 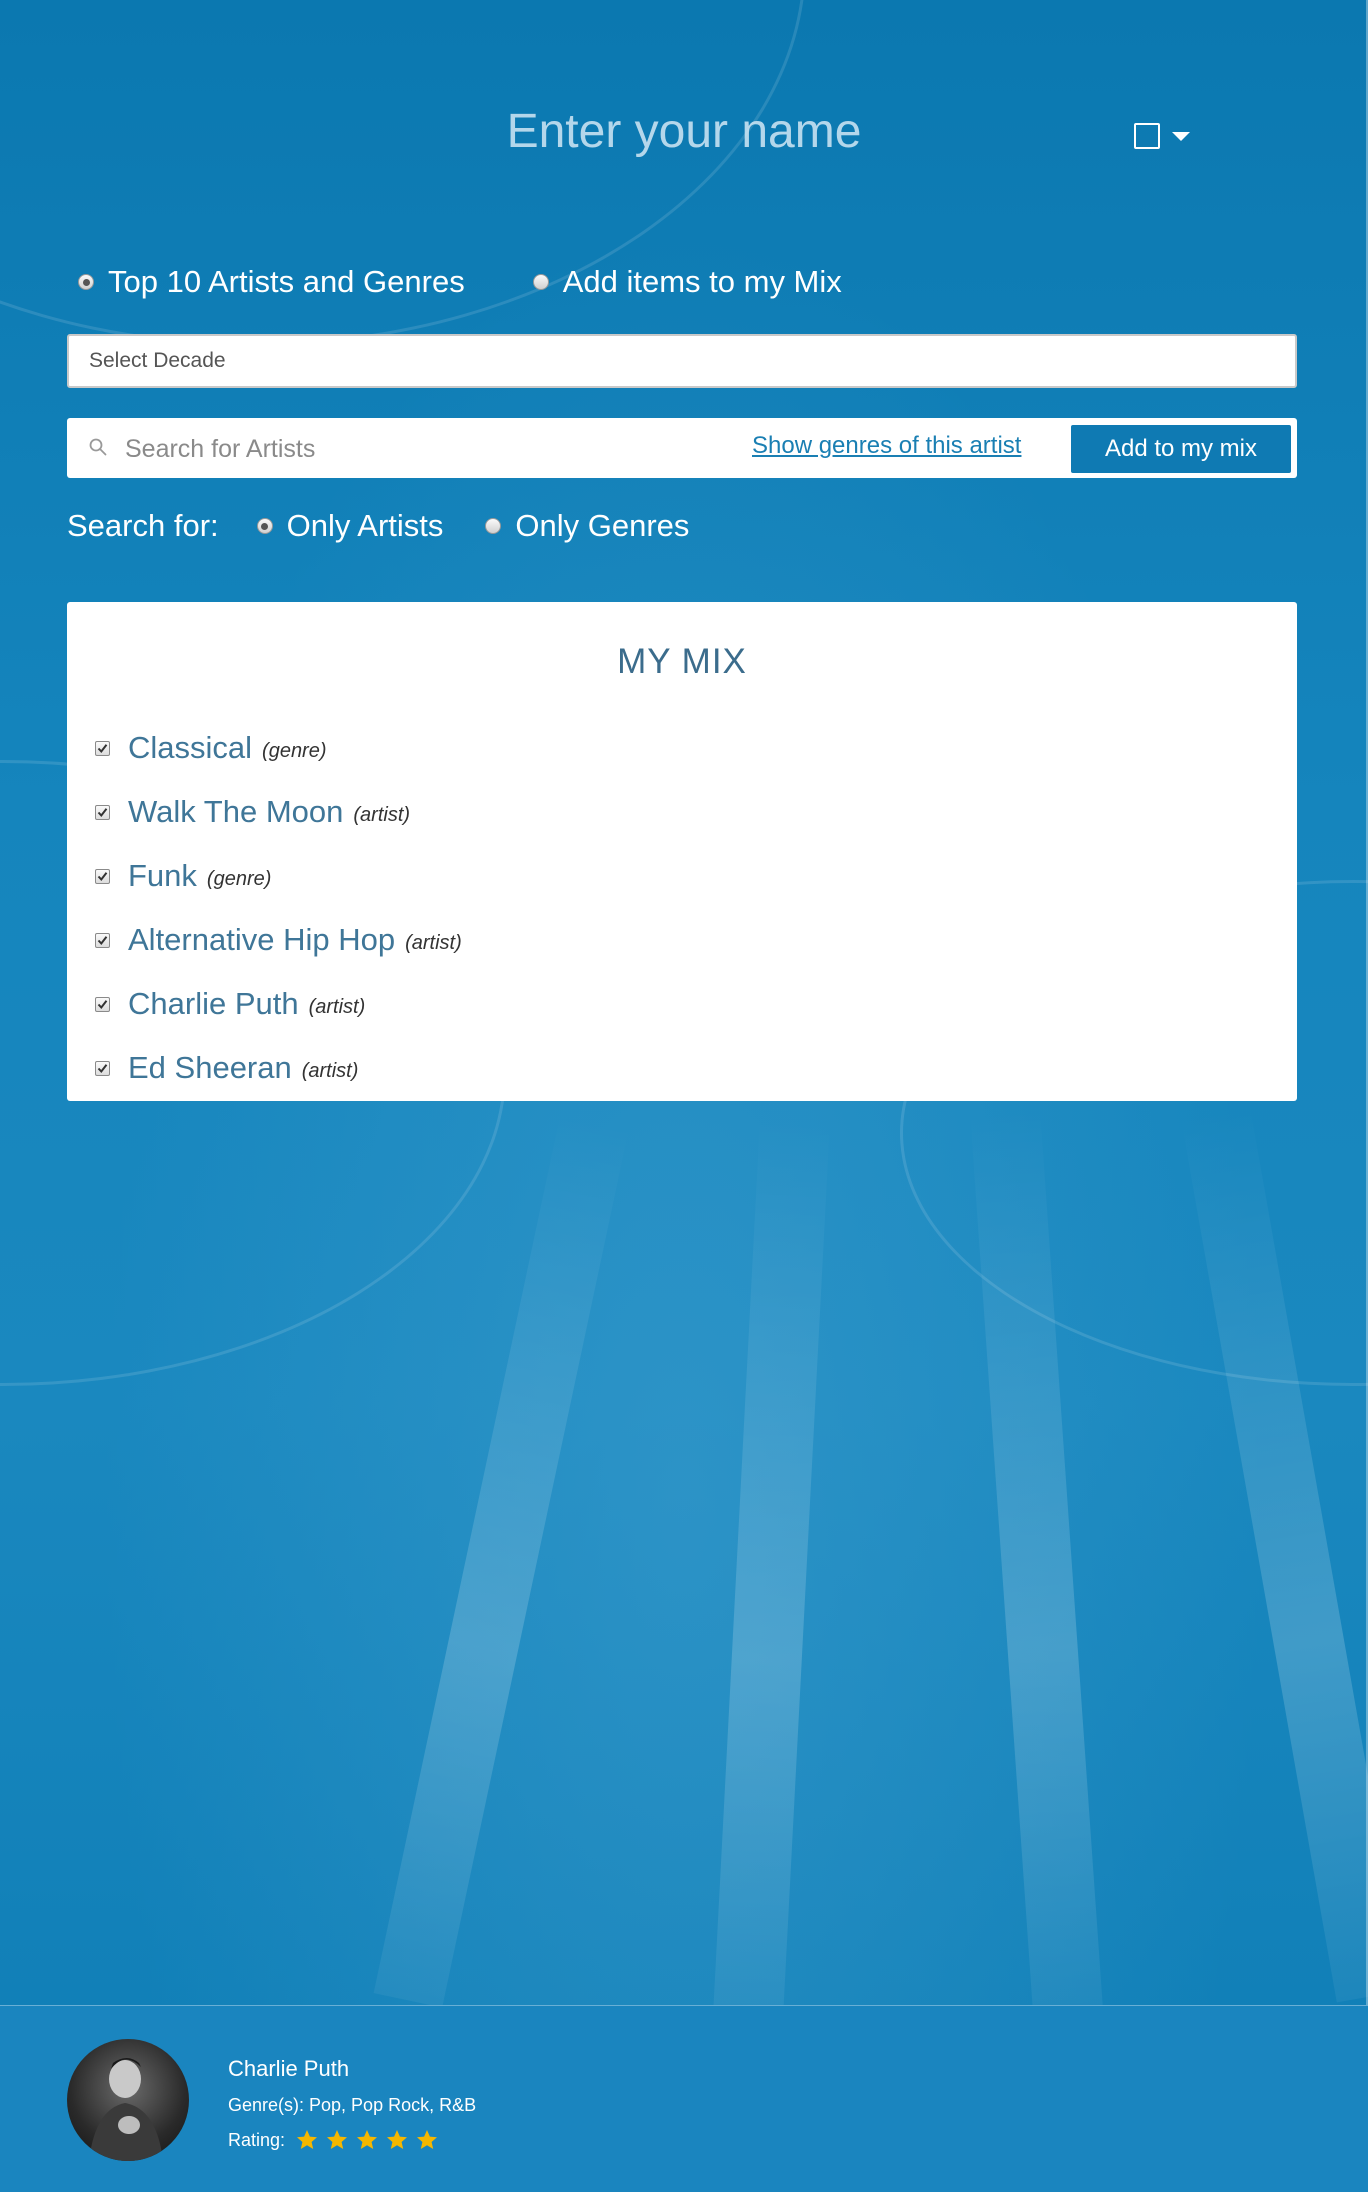 I want to click on now-playing-genres: Genre(s): Pop, Pop Rock, R&B, so click(x=352, y=2105).